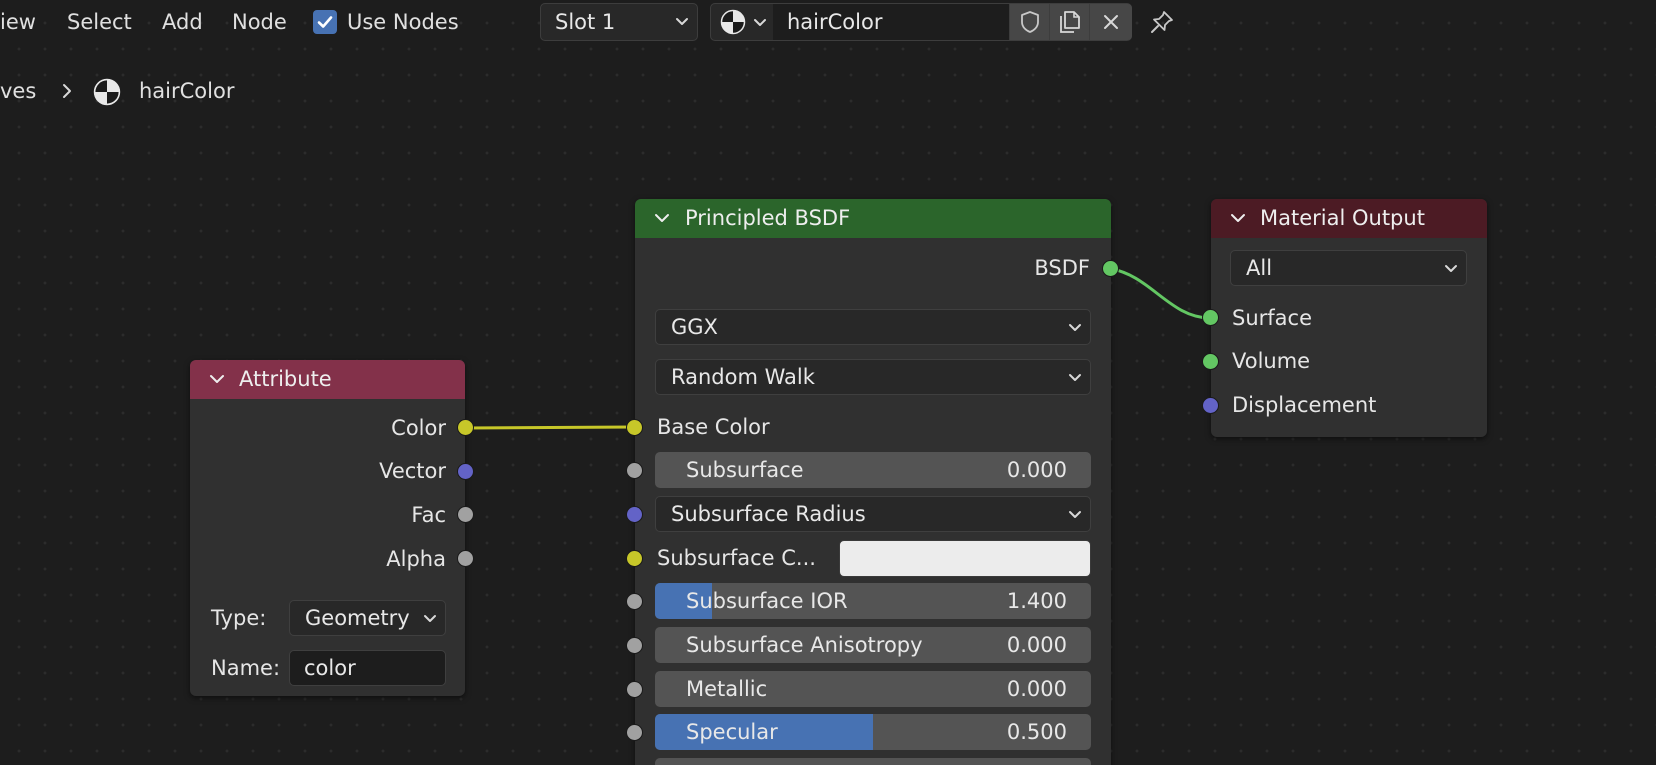 The width and height of the screenshot is (1656, 765). Describe the element at coordinates (873, 732) in the screenshot. I see `specular-slider: Specular 0.500` at that location.